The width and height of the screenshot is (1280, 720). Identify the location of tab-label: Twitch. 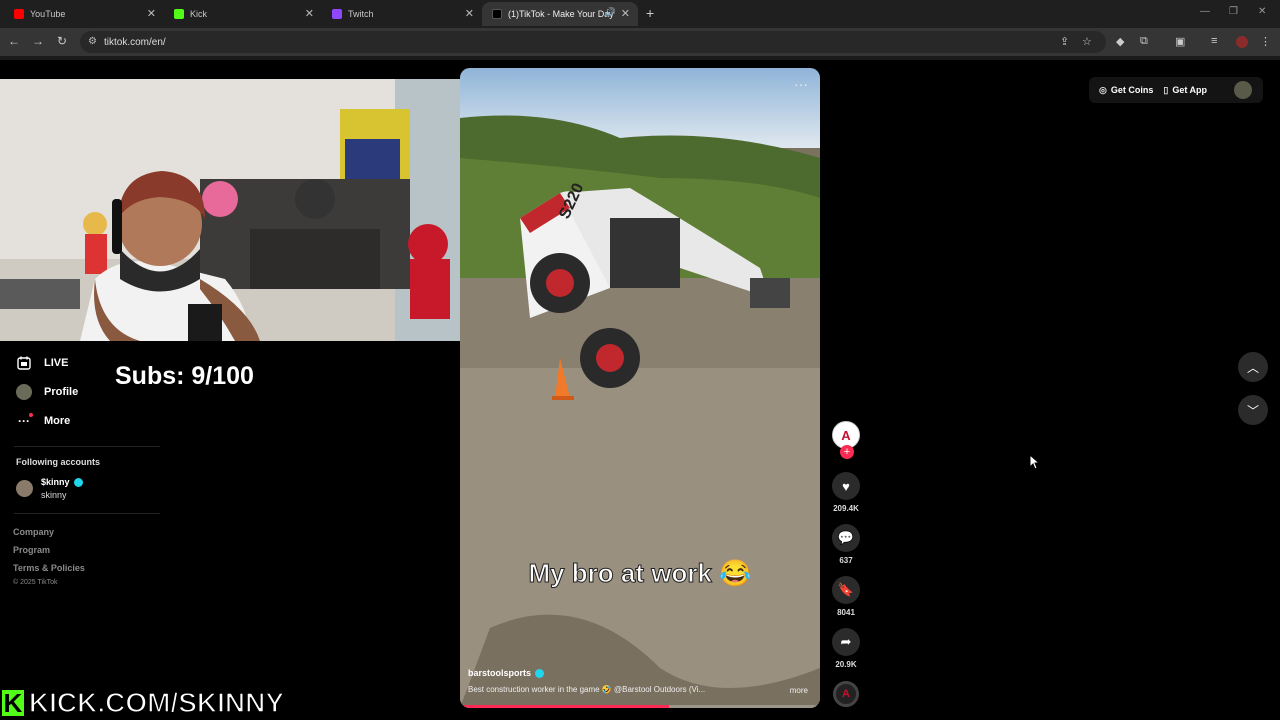
(361, 14).